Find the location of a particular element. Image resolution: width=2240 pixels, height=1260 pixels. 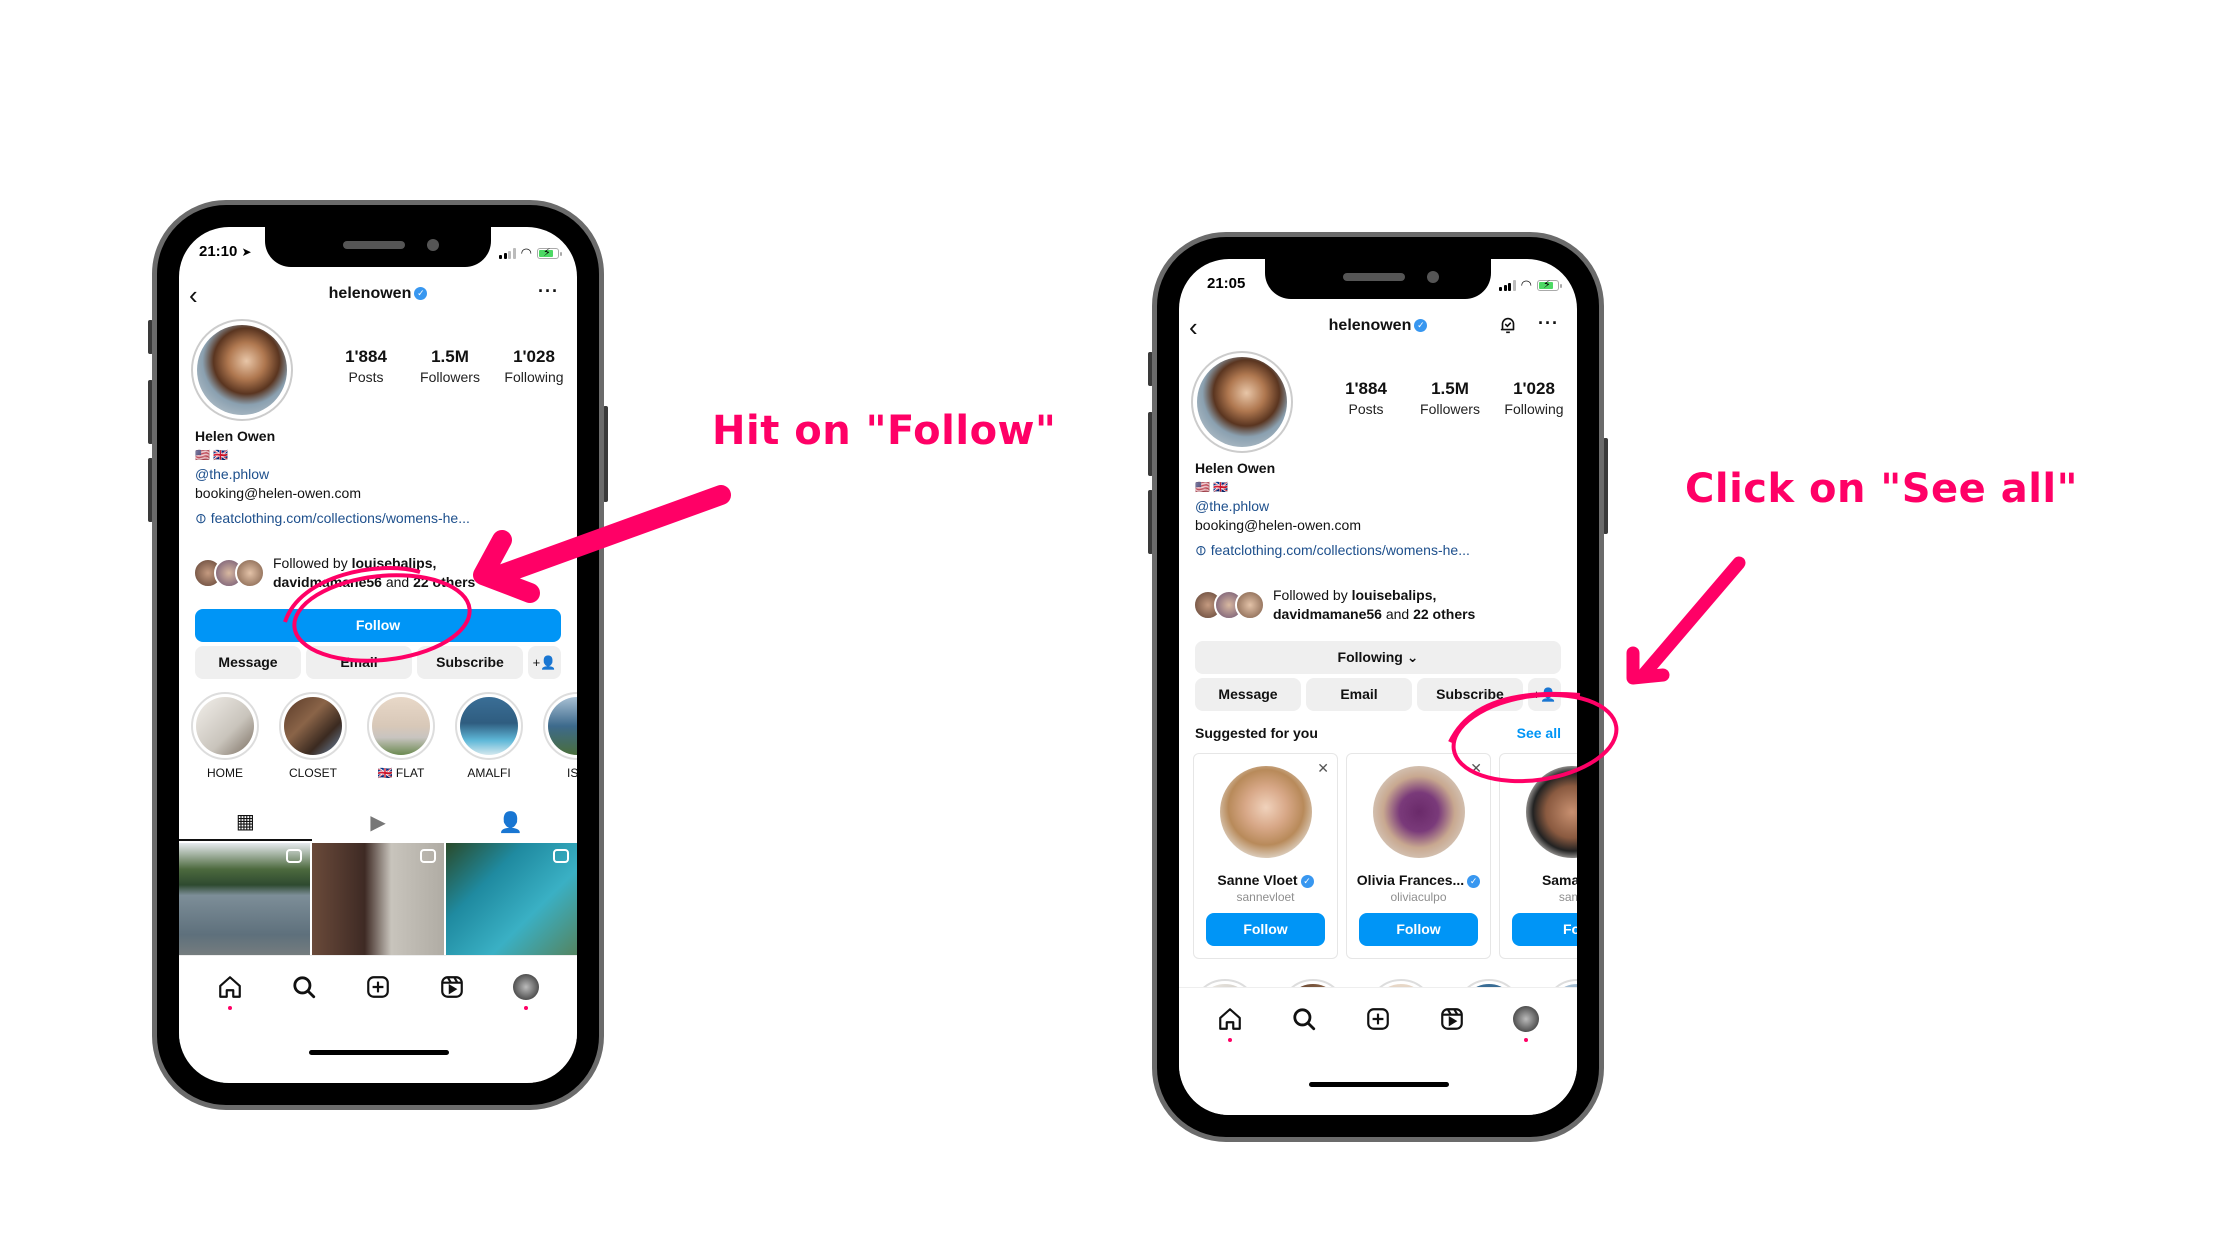

highlight-home: HOME is located at coordinates (225, 736).